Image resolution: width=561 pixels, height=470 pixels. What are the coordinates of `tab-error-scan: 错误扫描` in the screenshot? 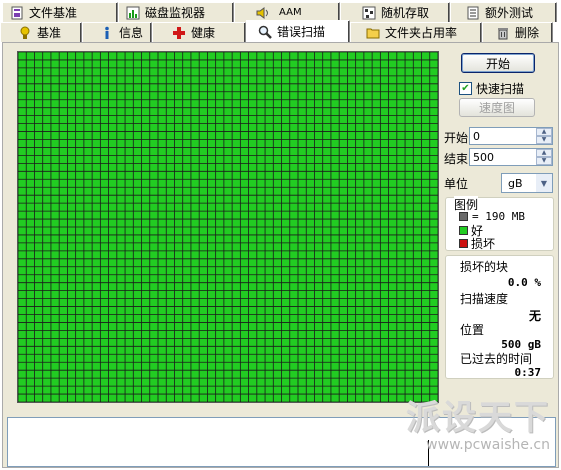 It's located at (298, 31).